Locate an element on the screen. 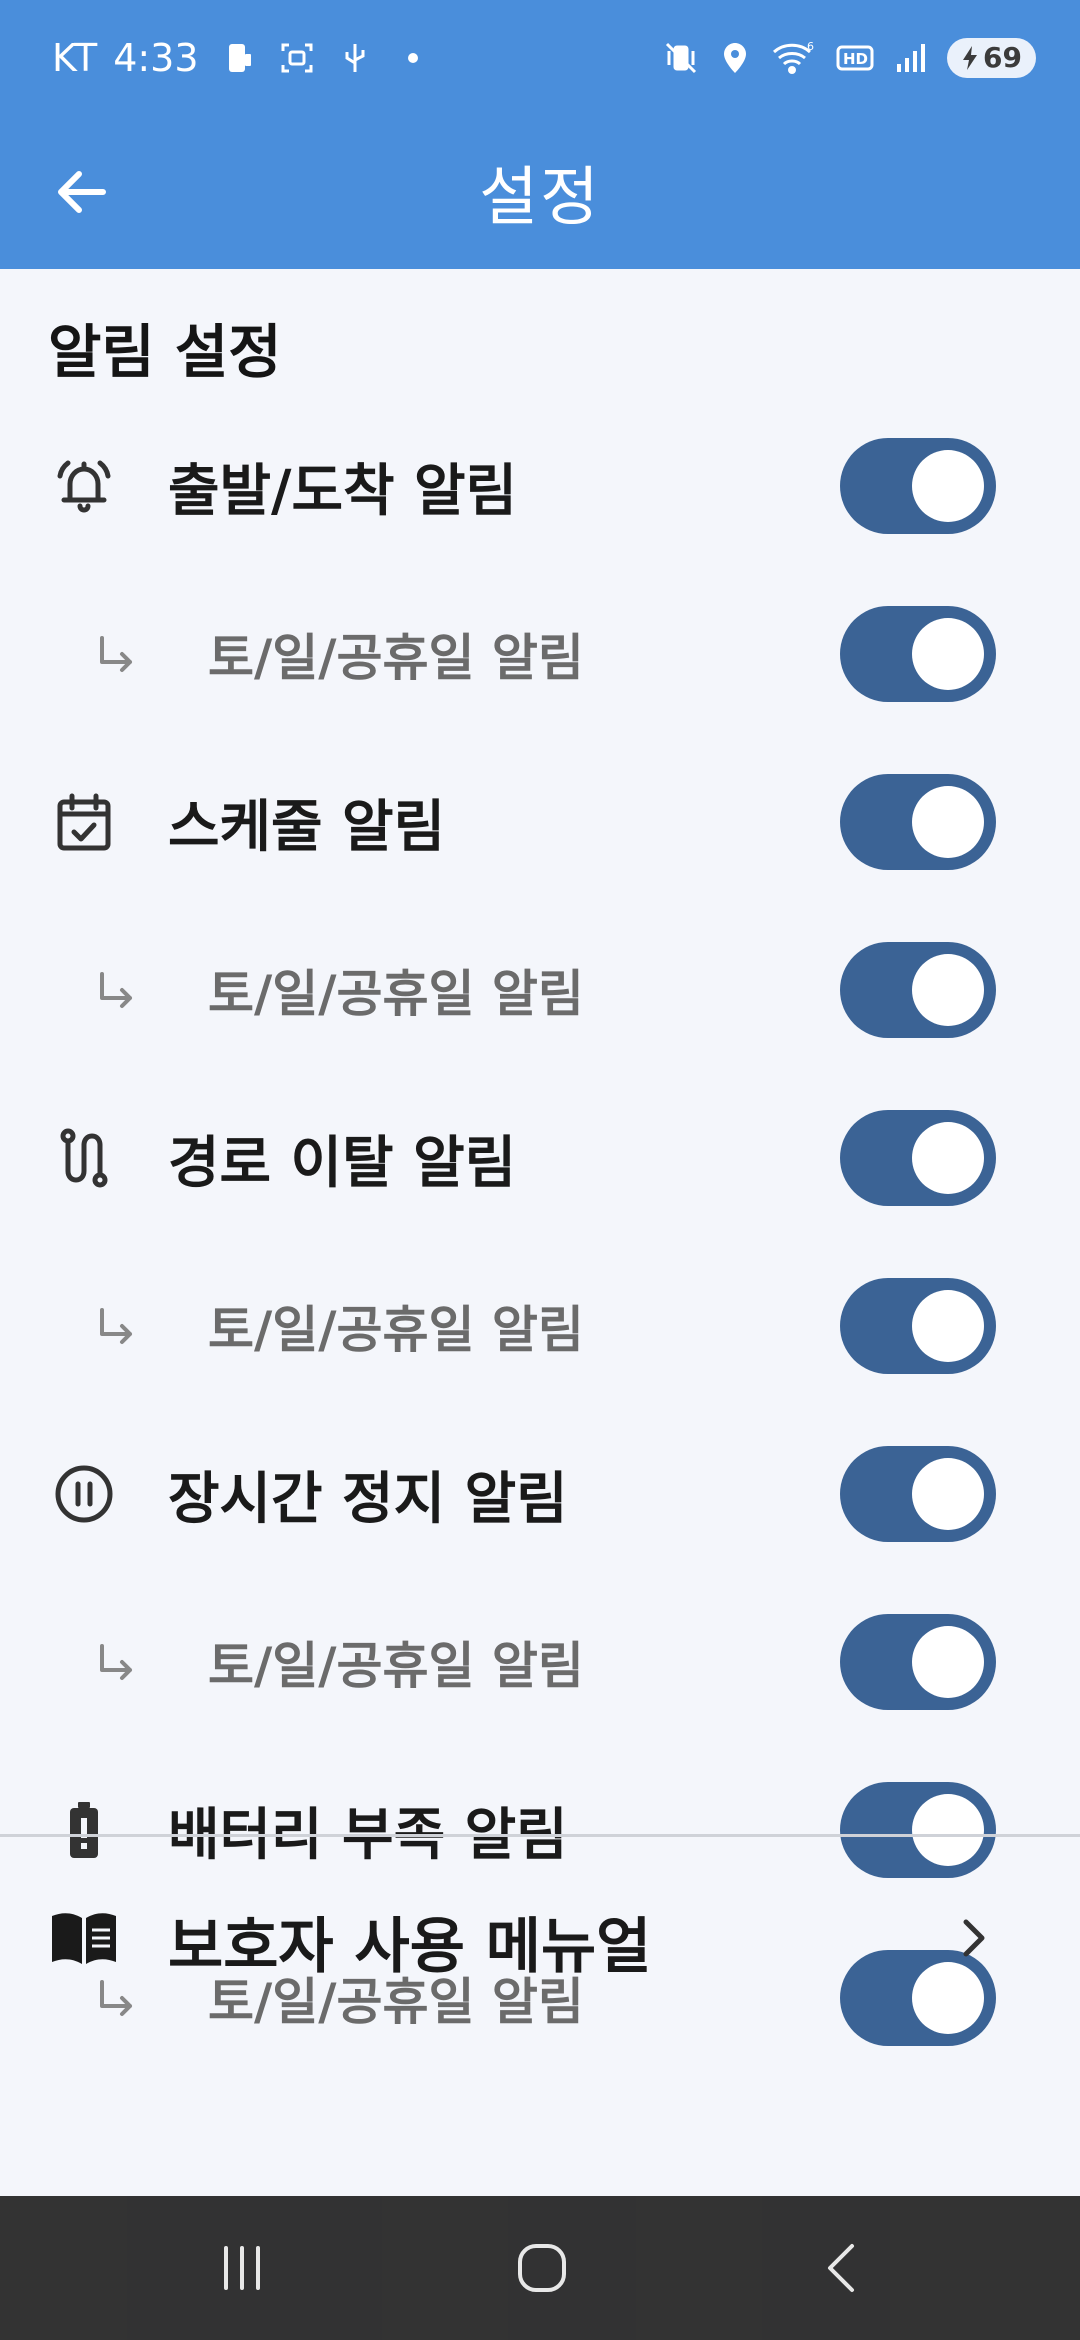 The height and width of the screenshot is (2340, 1080). toggle-long-stop-holiday is located at coordinates (918, 1662).